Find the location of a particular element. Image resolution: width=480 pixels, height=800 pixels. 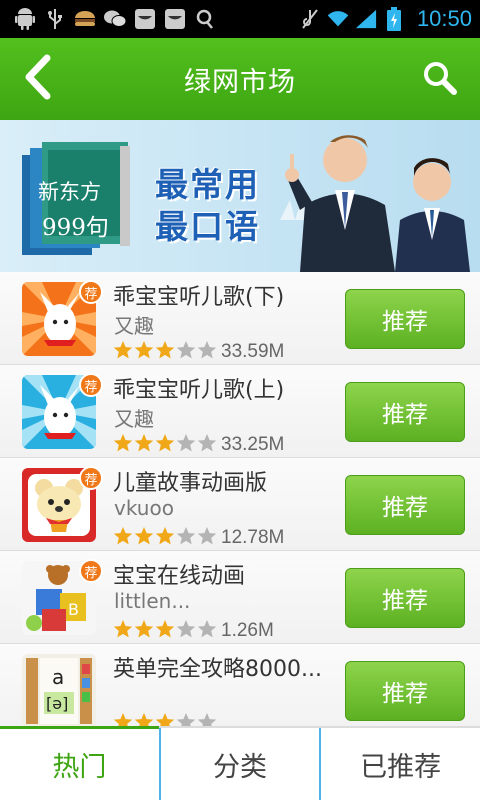

back-chevron-icon is located at coordinates (38, 79).